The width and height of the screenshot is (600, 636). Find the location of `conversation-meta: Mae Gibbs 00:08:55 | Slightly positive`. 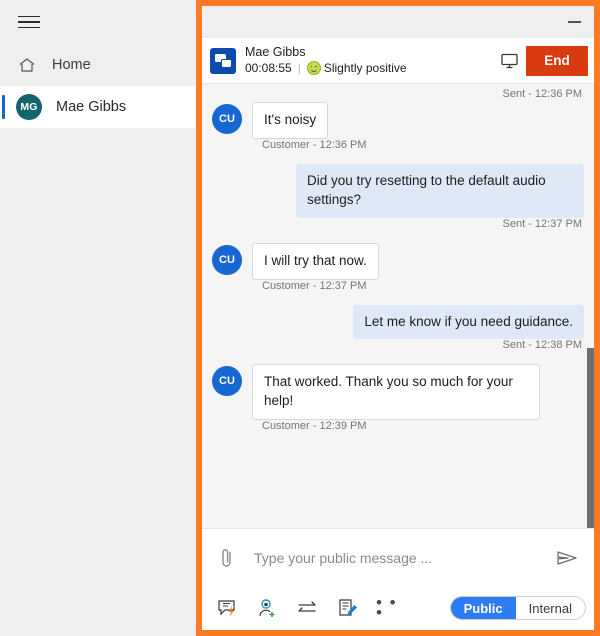

conversation-meta: Mae Gibbs 00:08:55 | Slightly positive is located at coordinates (368, 60).